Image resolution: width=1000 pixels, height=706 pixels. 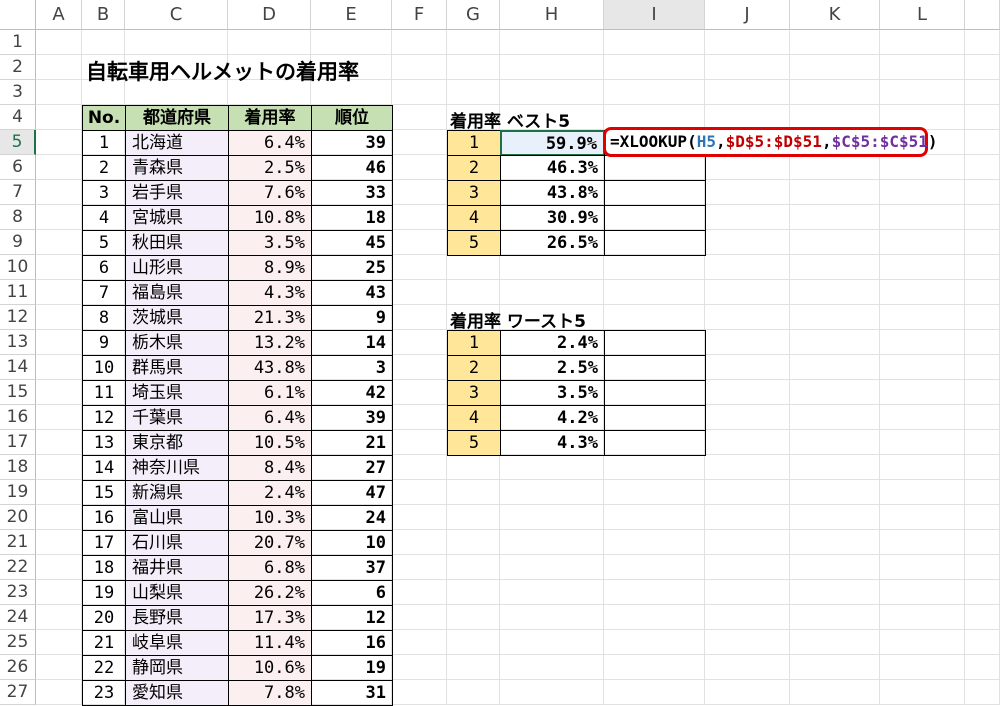 What do you see at coordinates (270, 568) in the screenshot?
I see `table-cell-rate: 6.8%` at bounding box center [270, 568].